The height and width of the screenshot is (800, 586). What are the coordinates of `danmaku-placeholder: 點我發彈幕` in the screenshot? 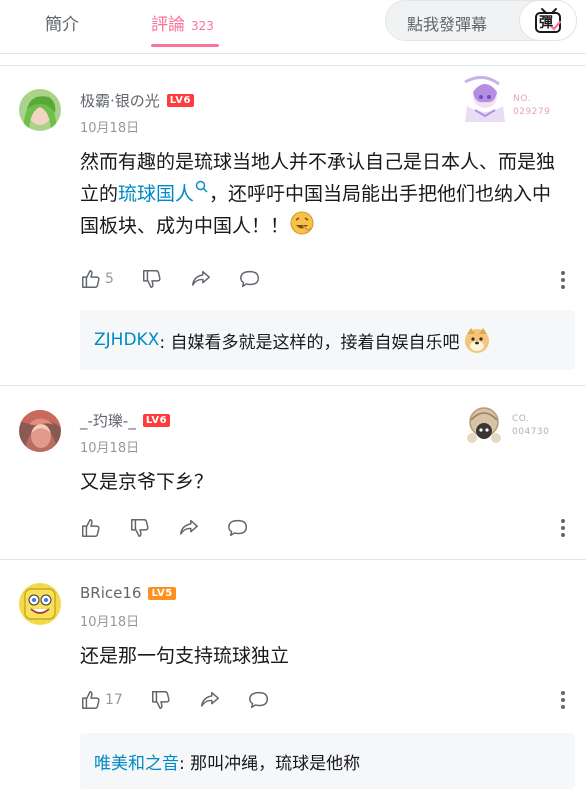 It's located at (447, 24).